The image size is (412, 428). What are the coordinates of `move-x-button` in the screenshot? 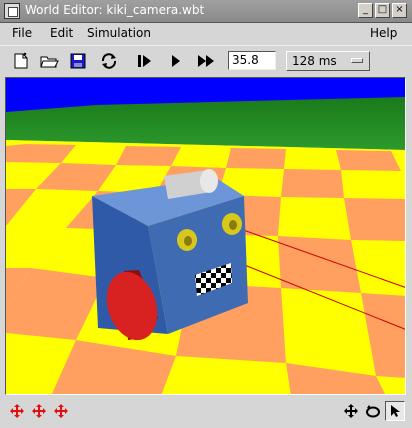 It's located at (17, 411).